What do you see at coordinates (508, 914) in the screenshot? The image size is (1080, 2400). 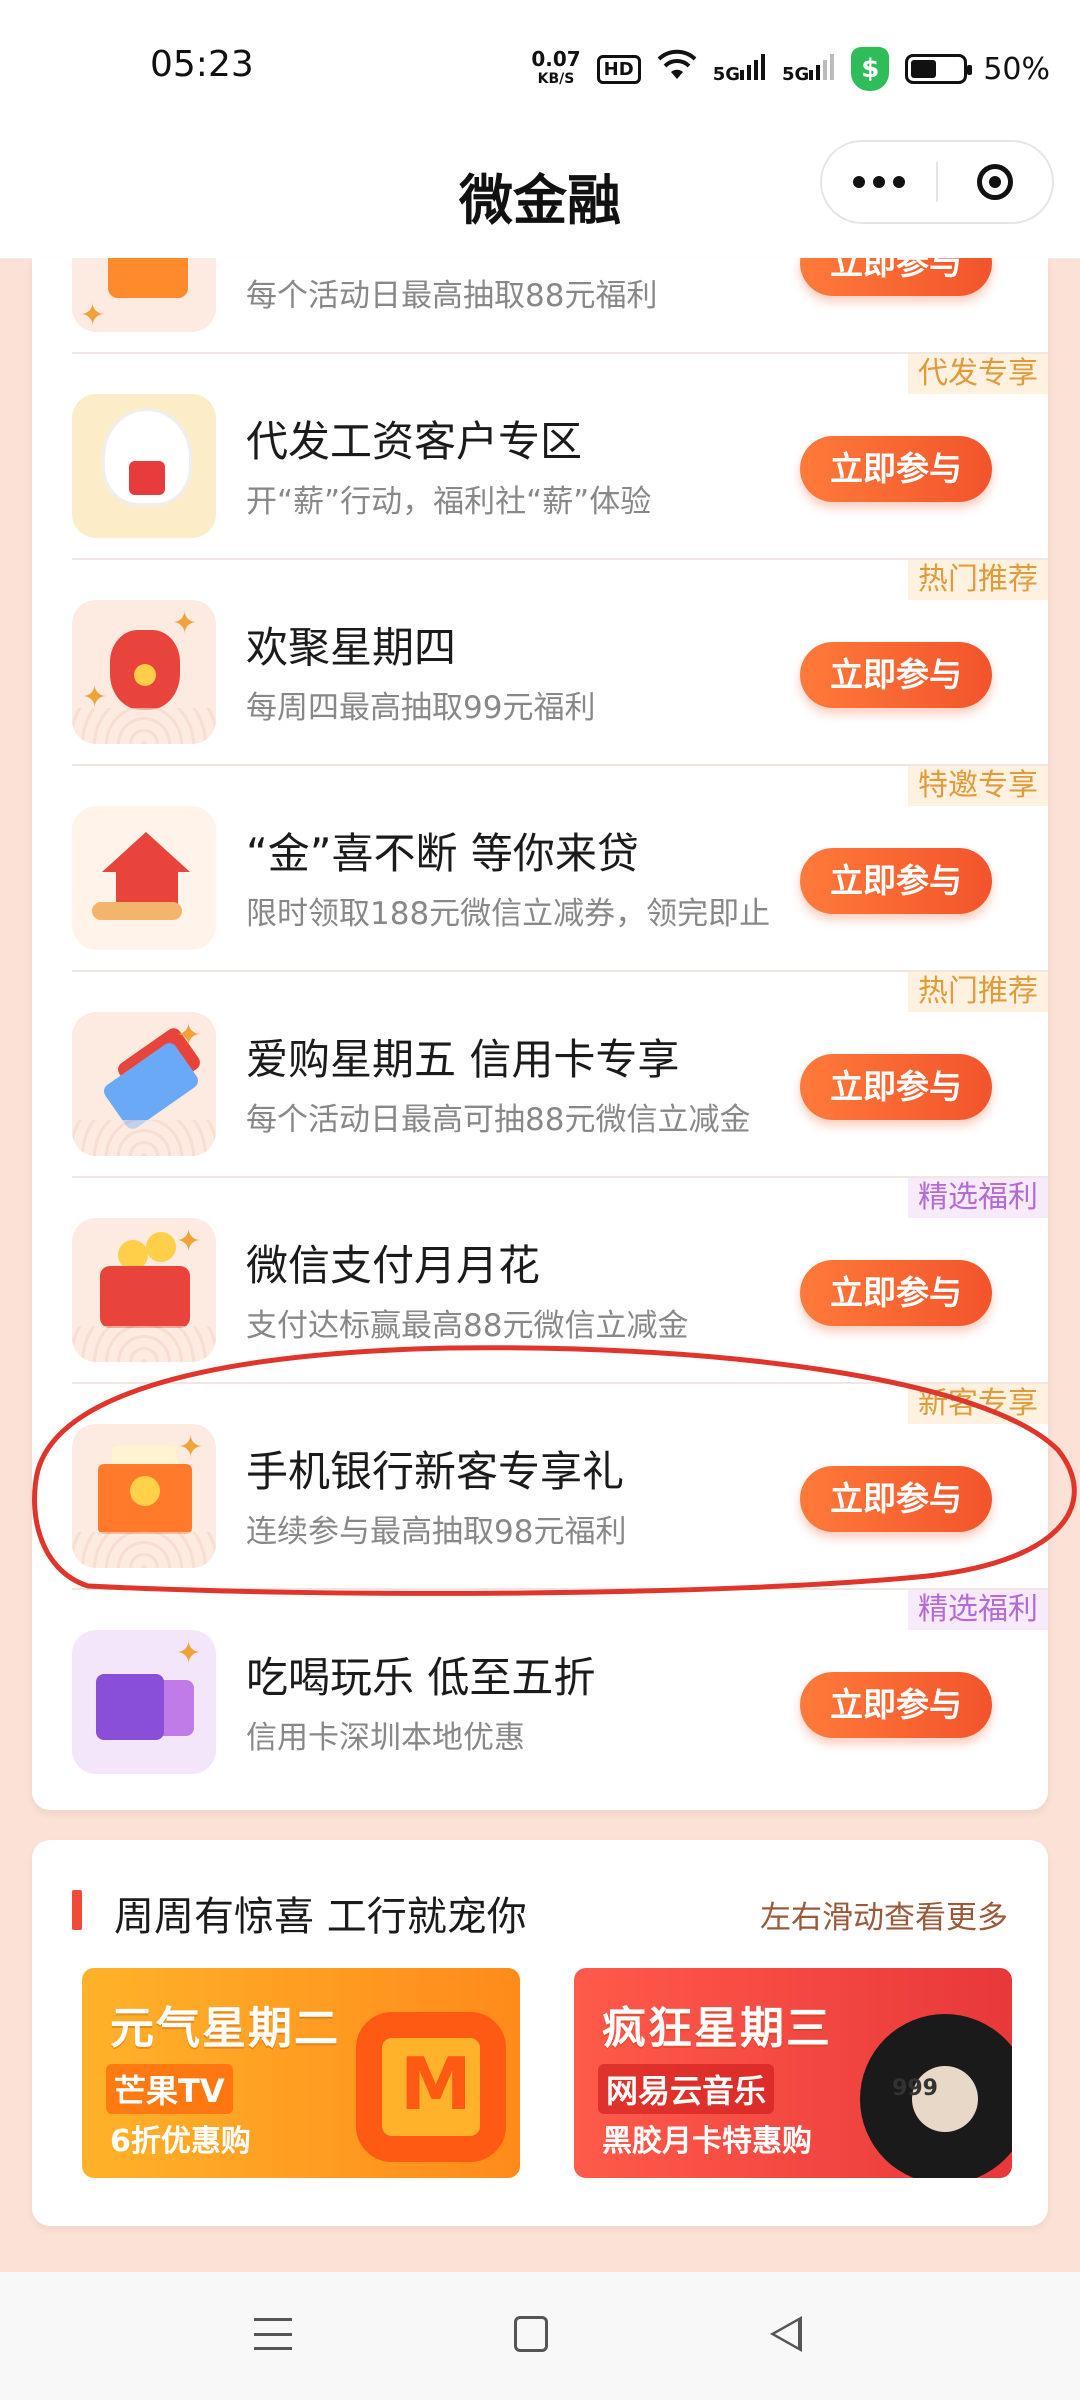 I see `item-subtitle: 限时领取188元微信立减券，领完即止` at bounding box center [508, 914].